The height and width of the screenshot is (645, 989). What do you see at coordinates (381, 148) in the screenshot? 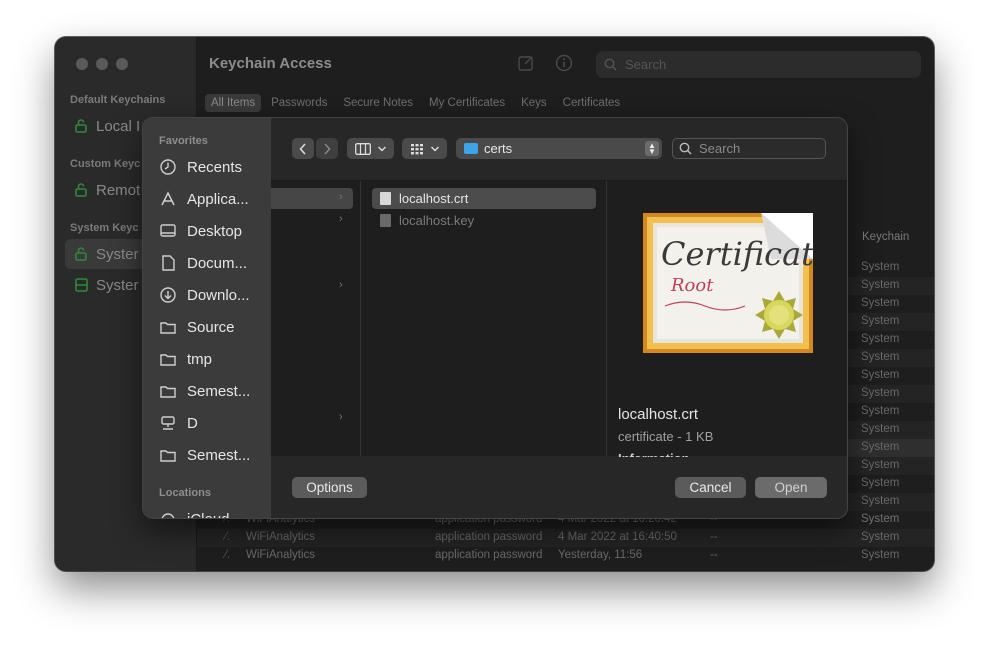
I see `chevron-down-icon` at bounding box center [381, 148].